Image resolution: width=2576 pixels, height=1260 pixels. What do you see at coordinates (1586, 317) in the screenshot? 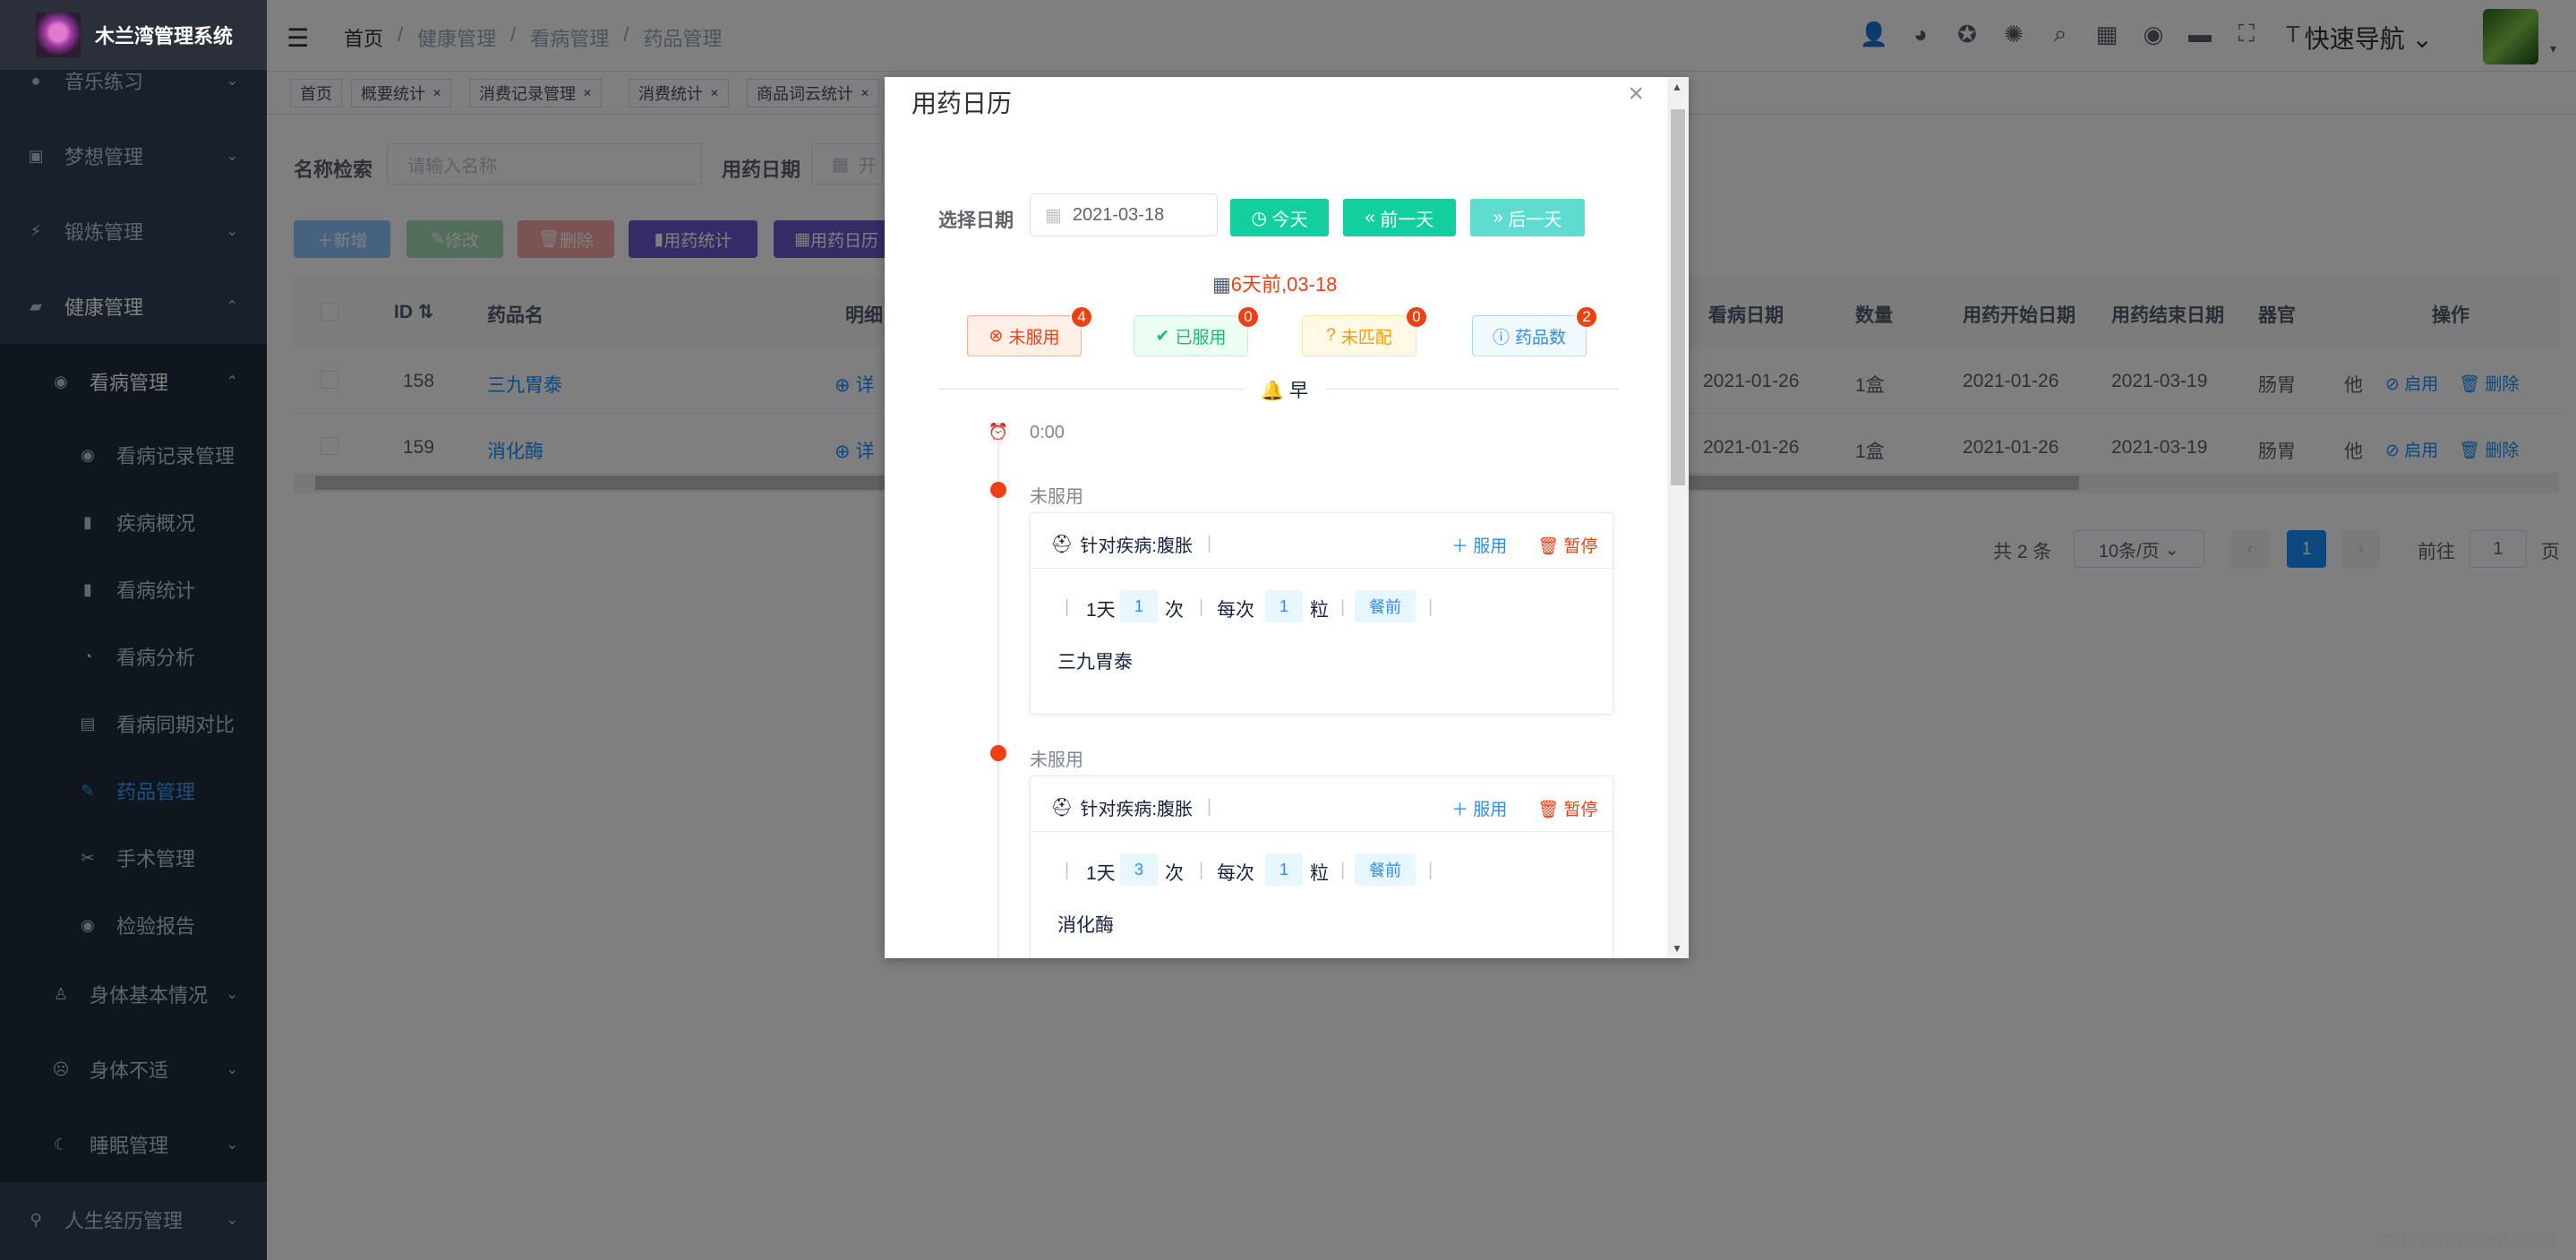
I see `count-badge: 2` at bounding box center [1586, 317].